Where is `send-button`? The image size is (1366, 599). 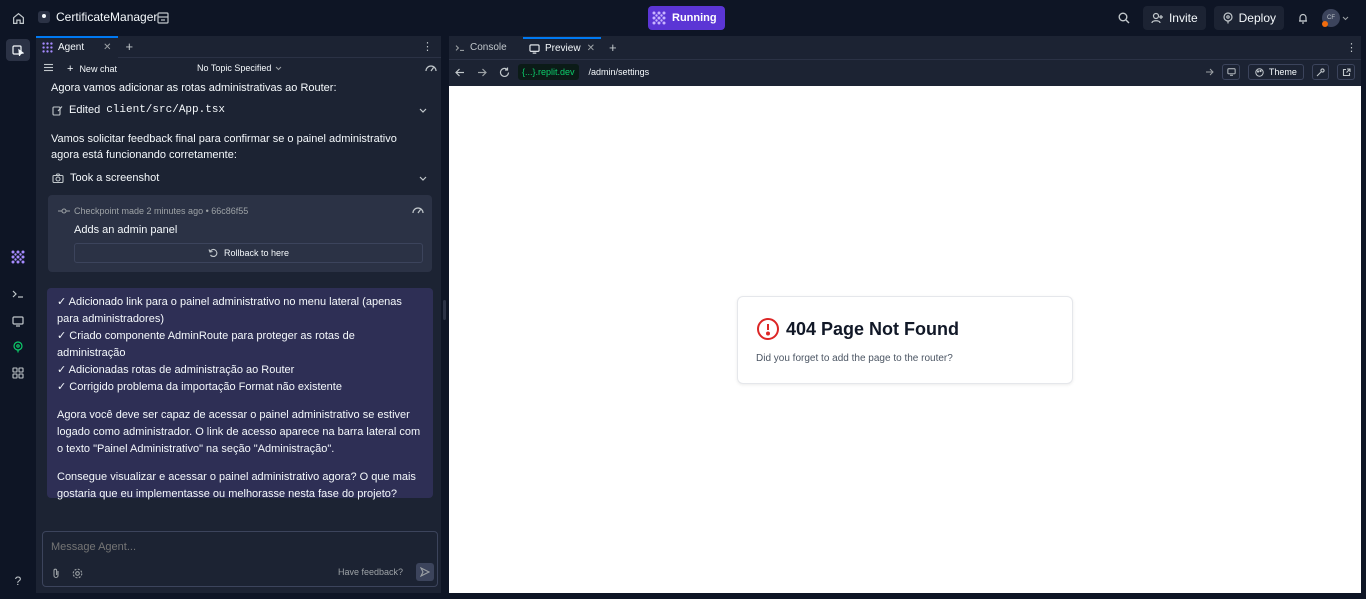
send-button is located at coordinates (425, 572).